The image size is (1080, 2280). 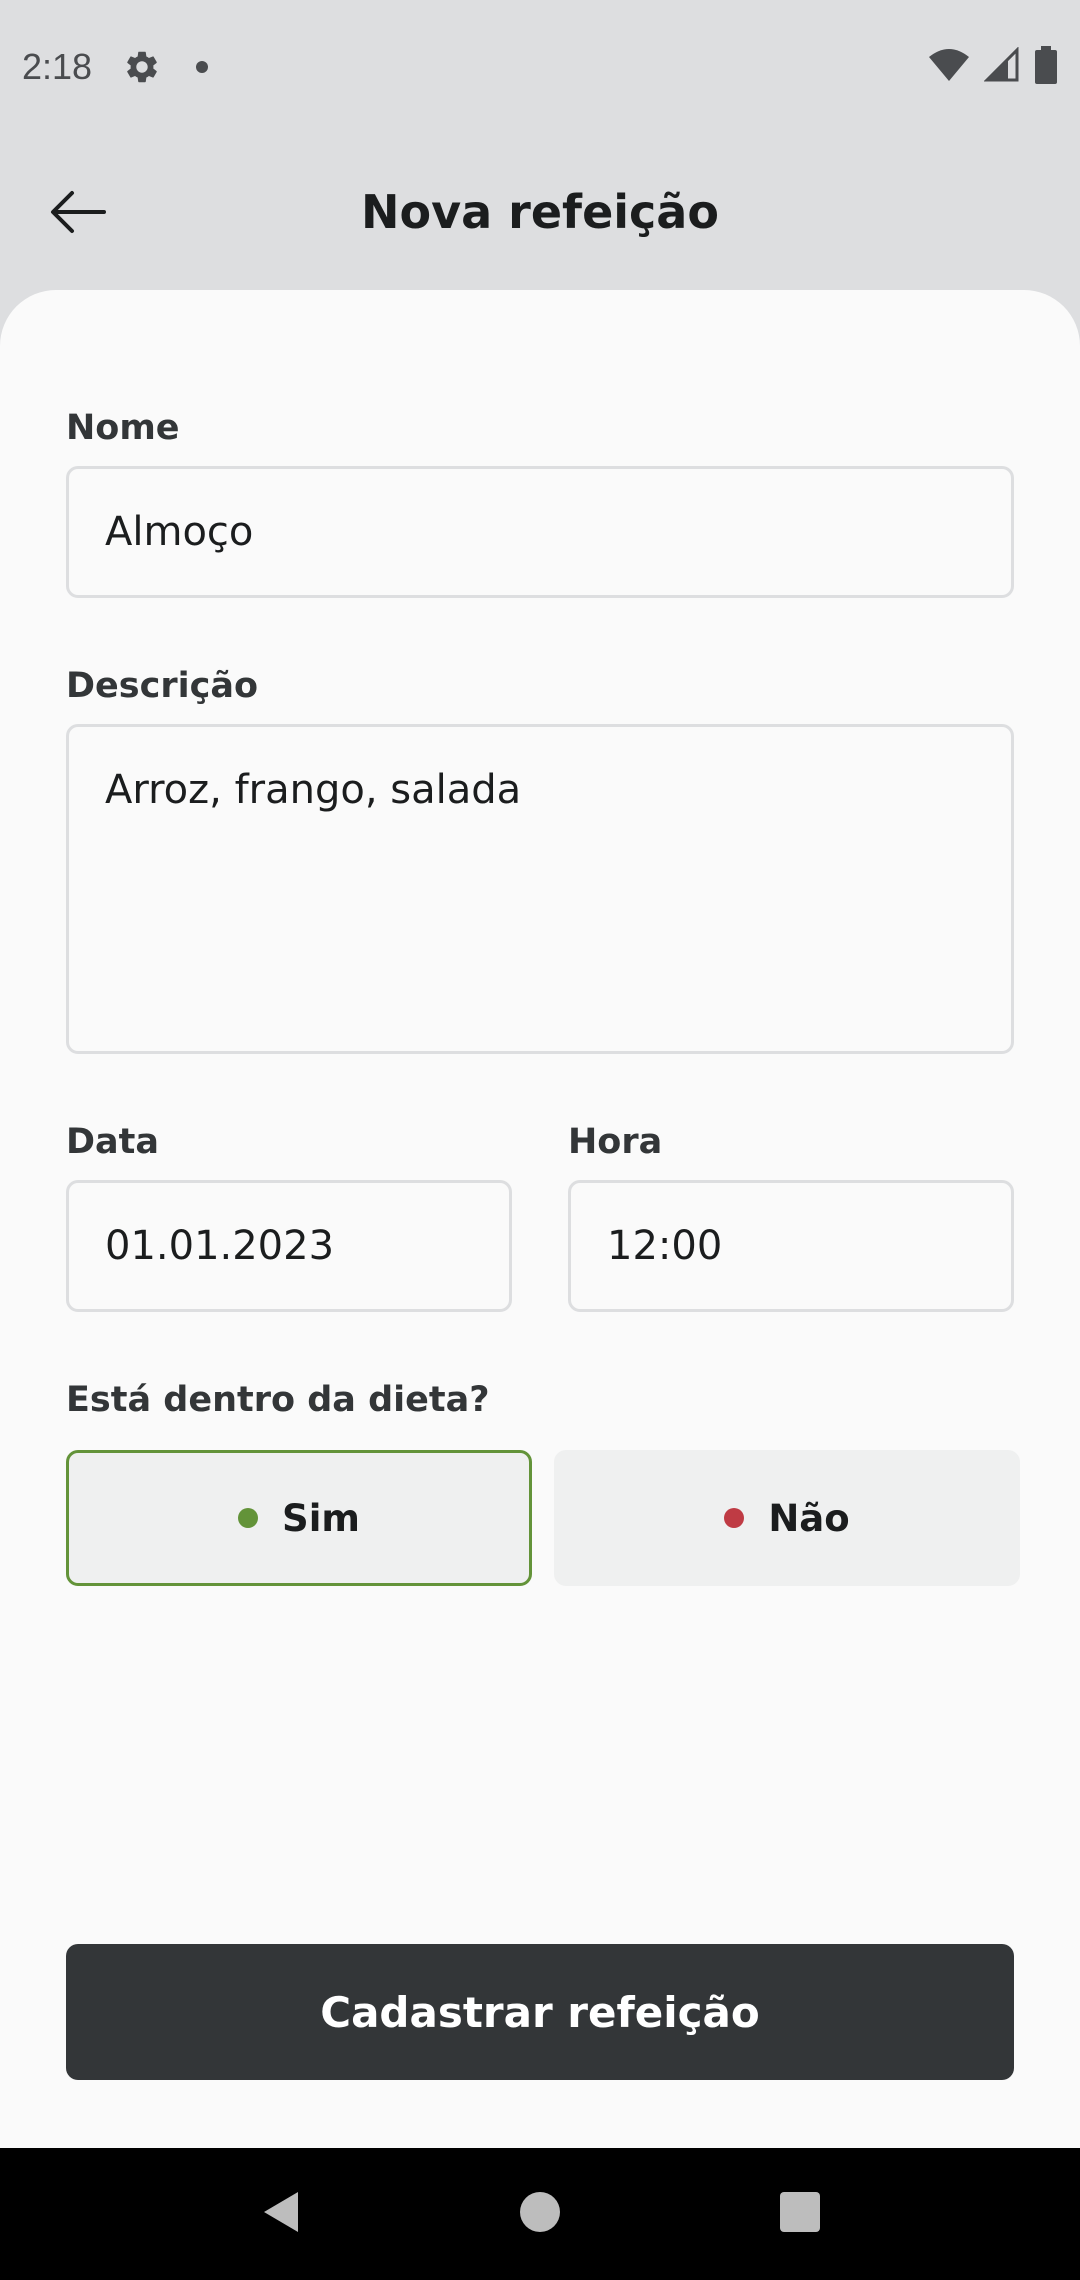 What do you see at coordinates (321, 1518) in the screenshot?
I see `diet-yes-label: Sim` at bounding box center [321, 1518].